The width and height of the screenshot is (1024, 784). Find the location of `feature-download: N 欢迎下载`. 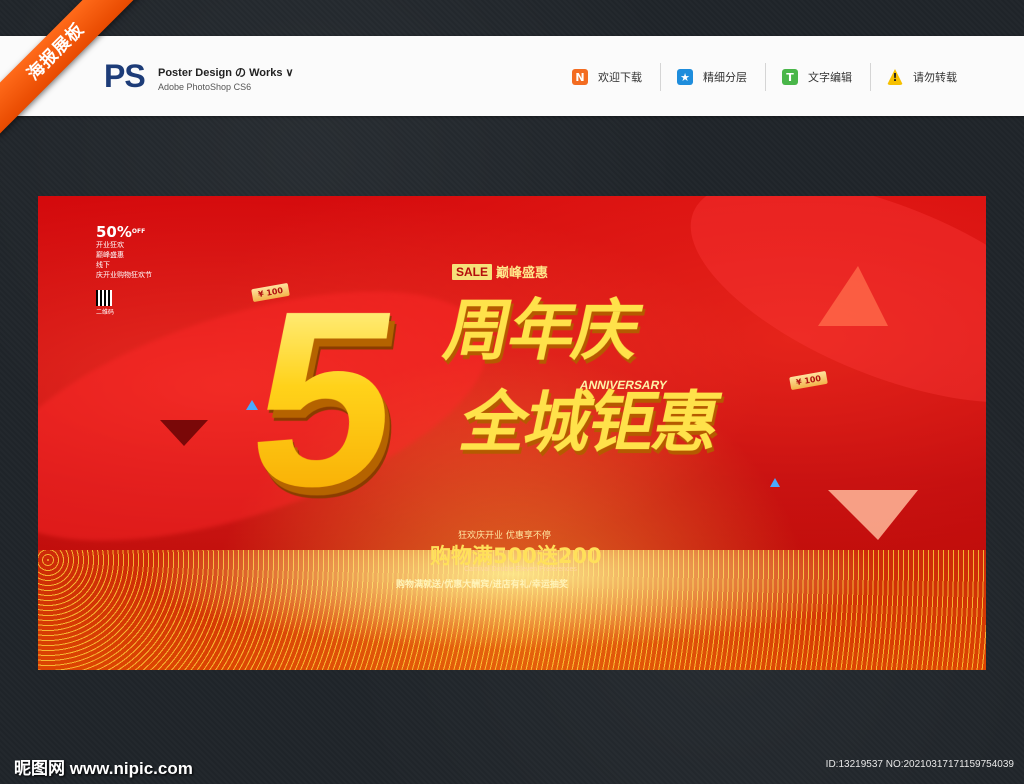

feature-download: N 欢迎下载 is located at coordinates (616, 77).